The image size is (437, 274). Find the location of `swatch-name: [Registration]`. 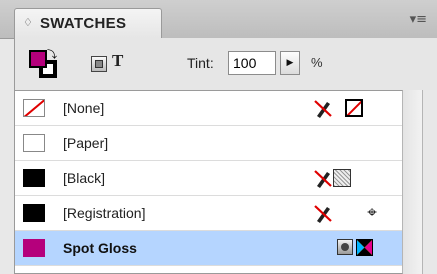

swatch-name: [Registration] is located at coordinates (104, 213).